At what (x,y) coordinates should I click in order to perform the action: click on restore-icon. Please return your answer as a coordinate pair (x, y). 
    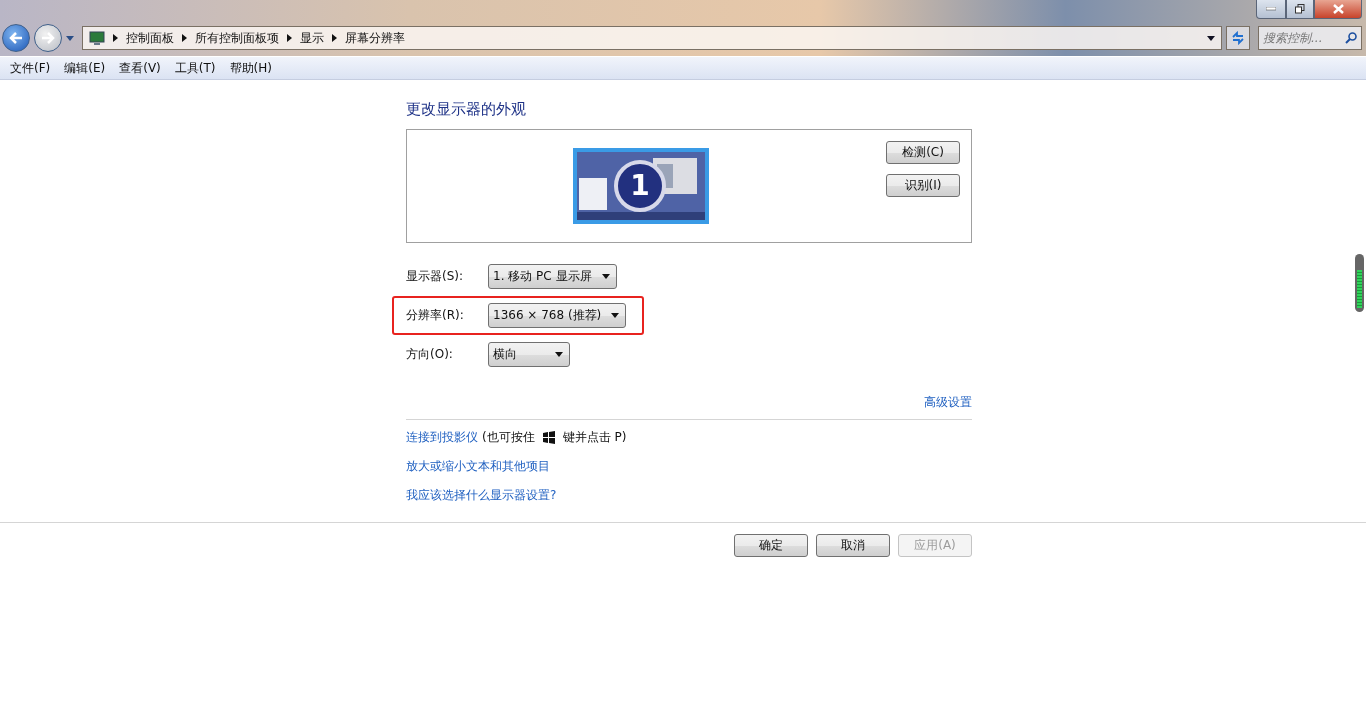
    Looking at the image, I should click on (1300, 9).